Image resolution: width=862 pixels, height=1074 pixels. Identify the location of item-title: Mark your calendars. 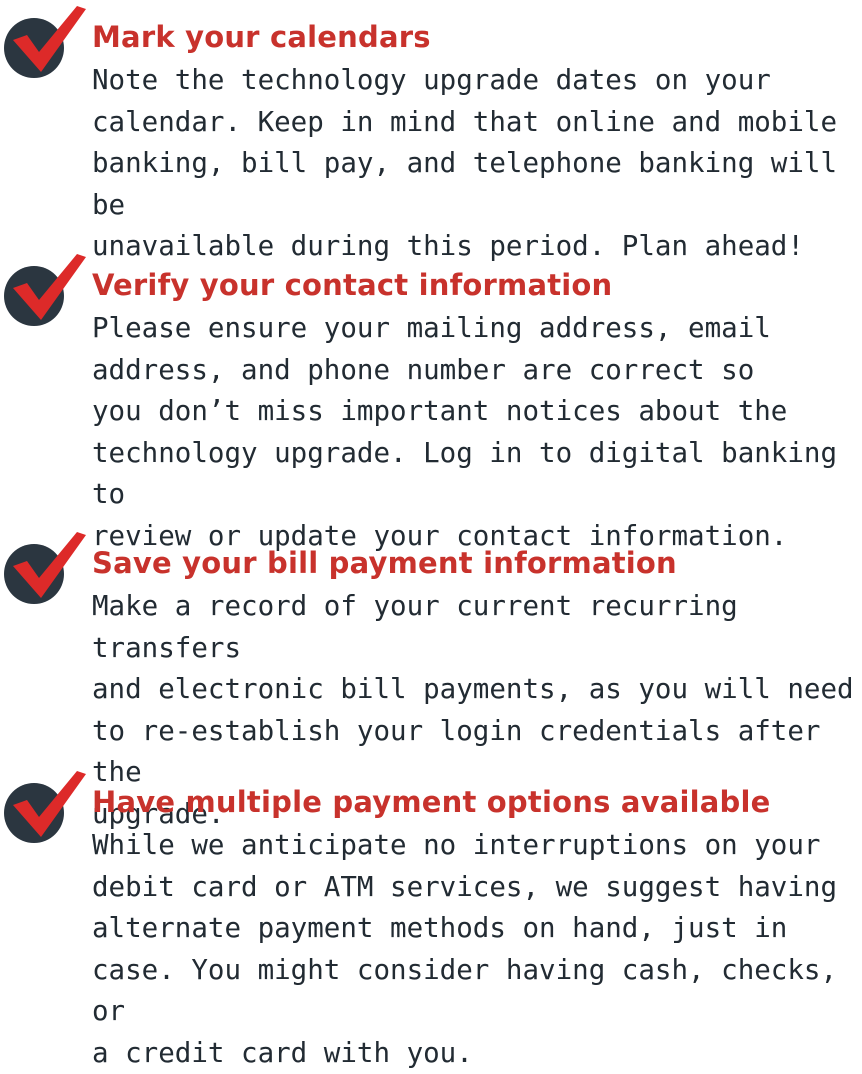
(261, 37).